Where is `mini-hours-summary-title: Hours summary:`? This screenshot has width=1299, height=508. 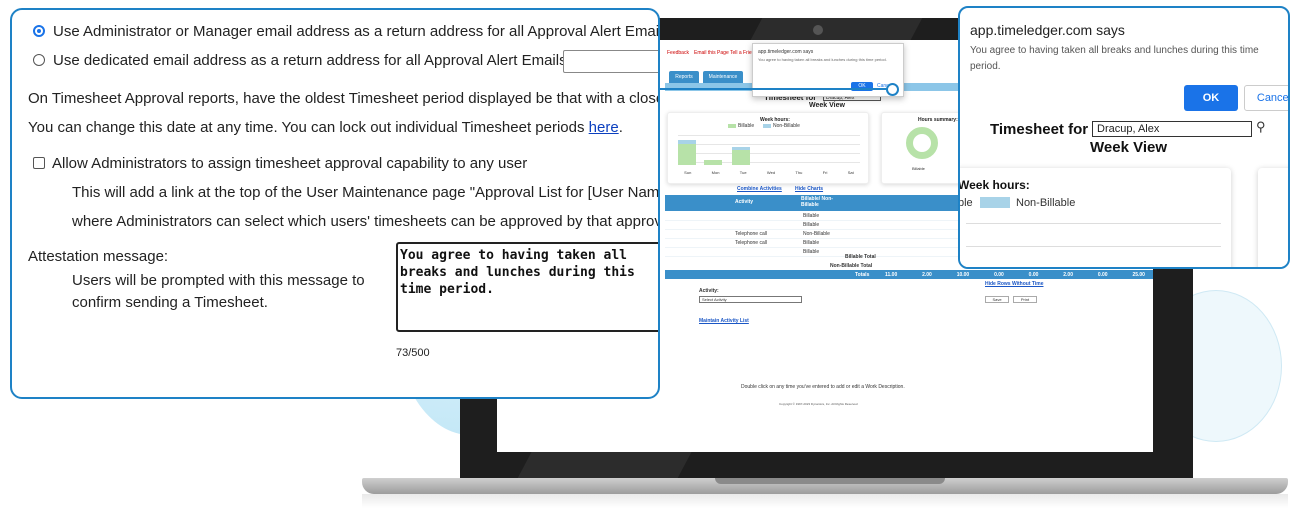 mini-hours-summary-title: Hours summary: is located at coordinates (938, 120).